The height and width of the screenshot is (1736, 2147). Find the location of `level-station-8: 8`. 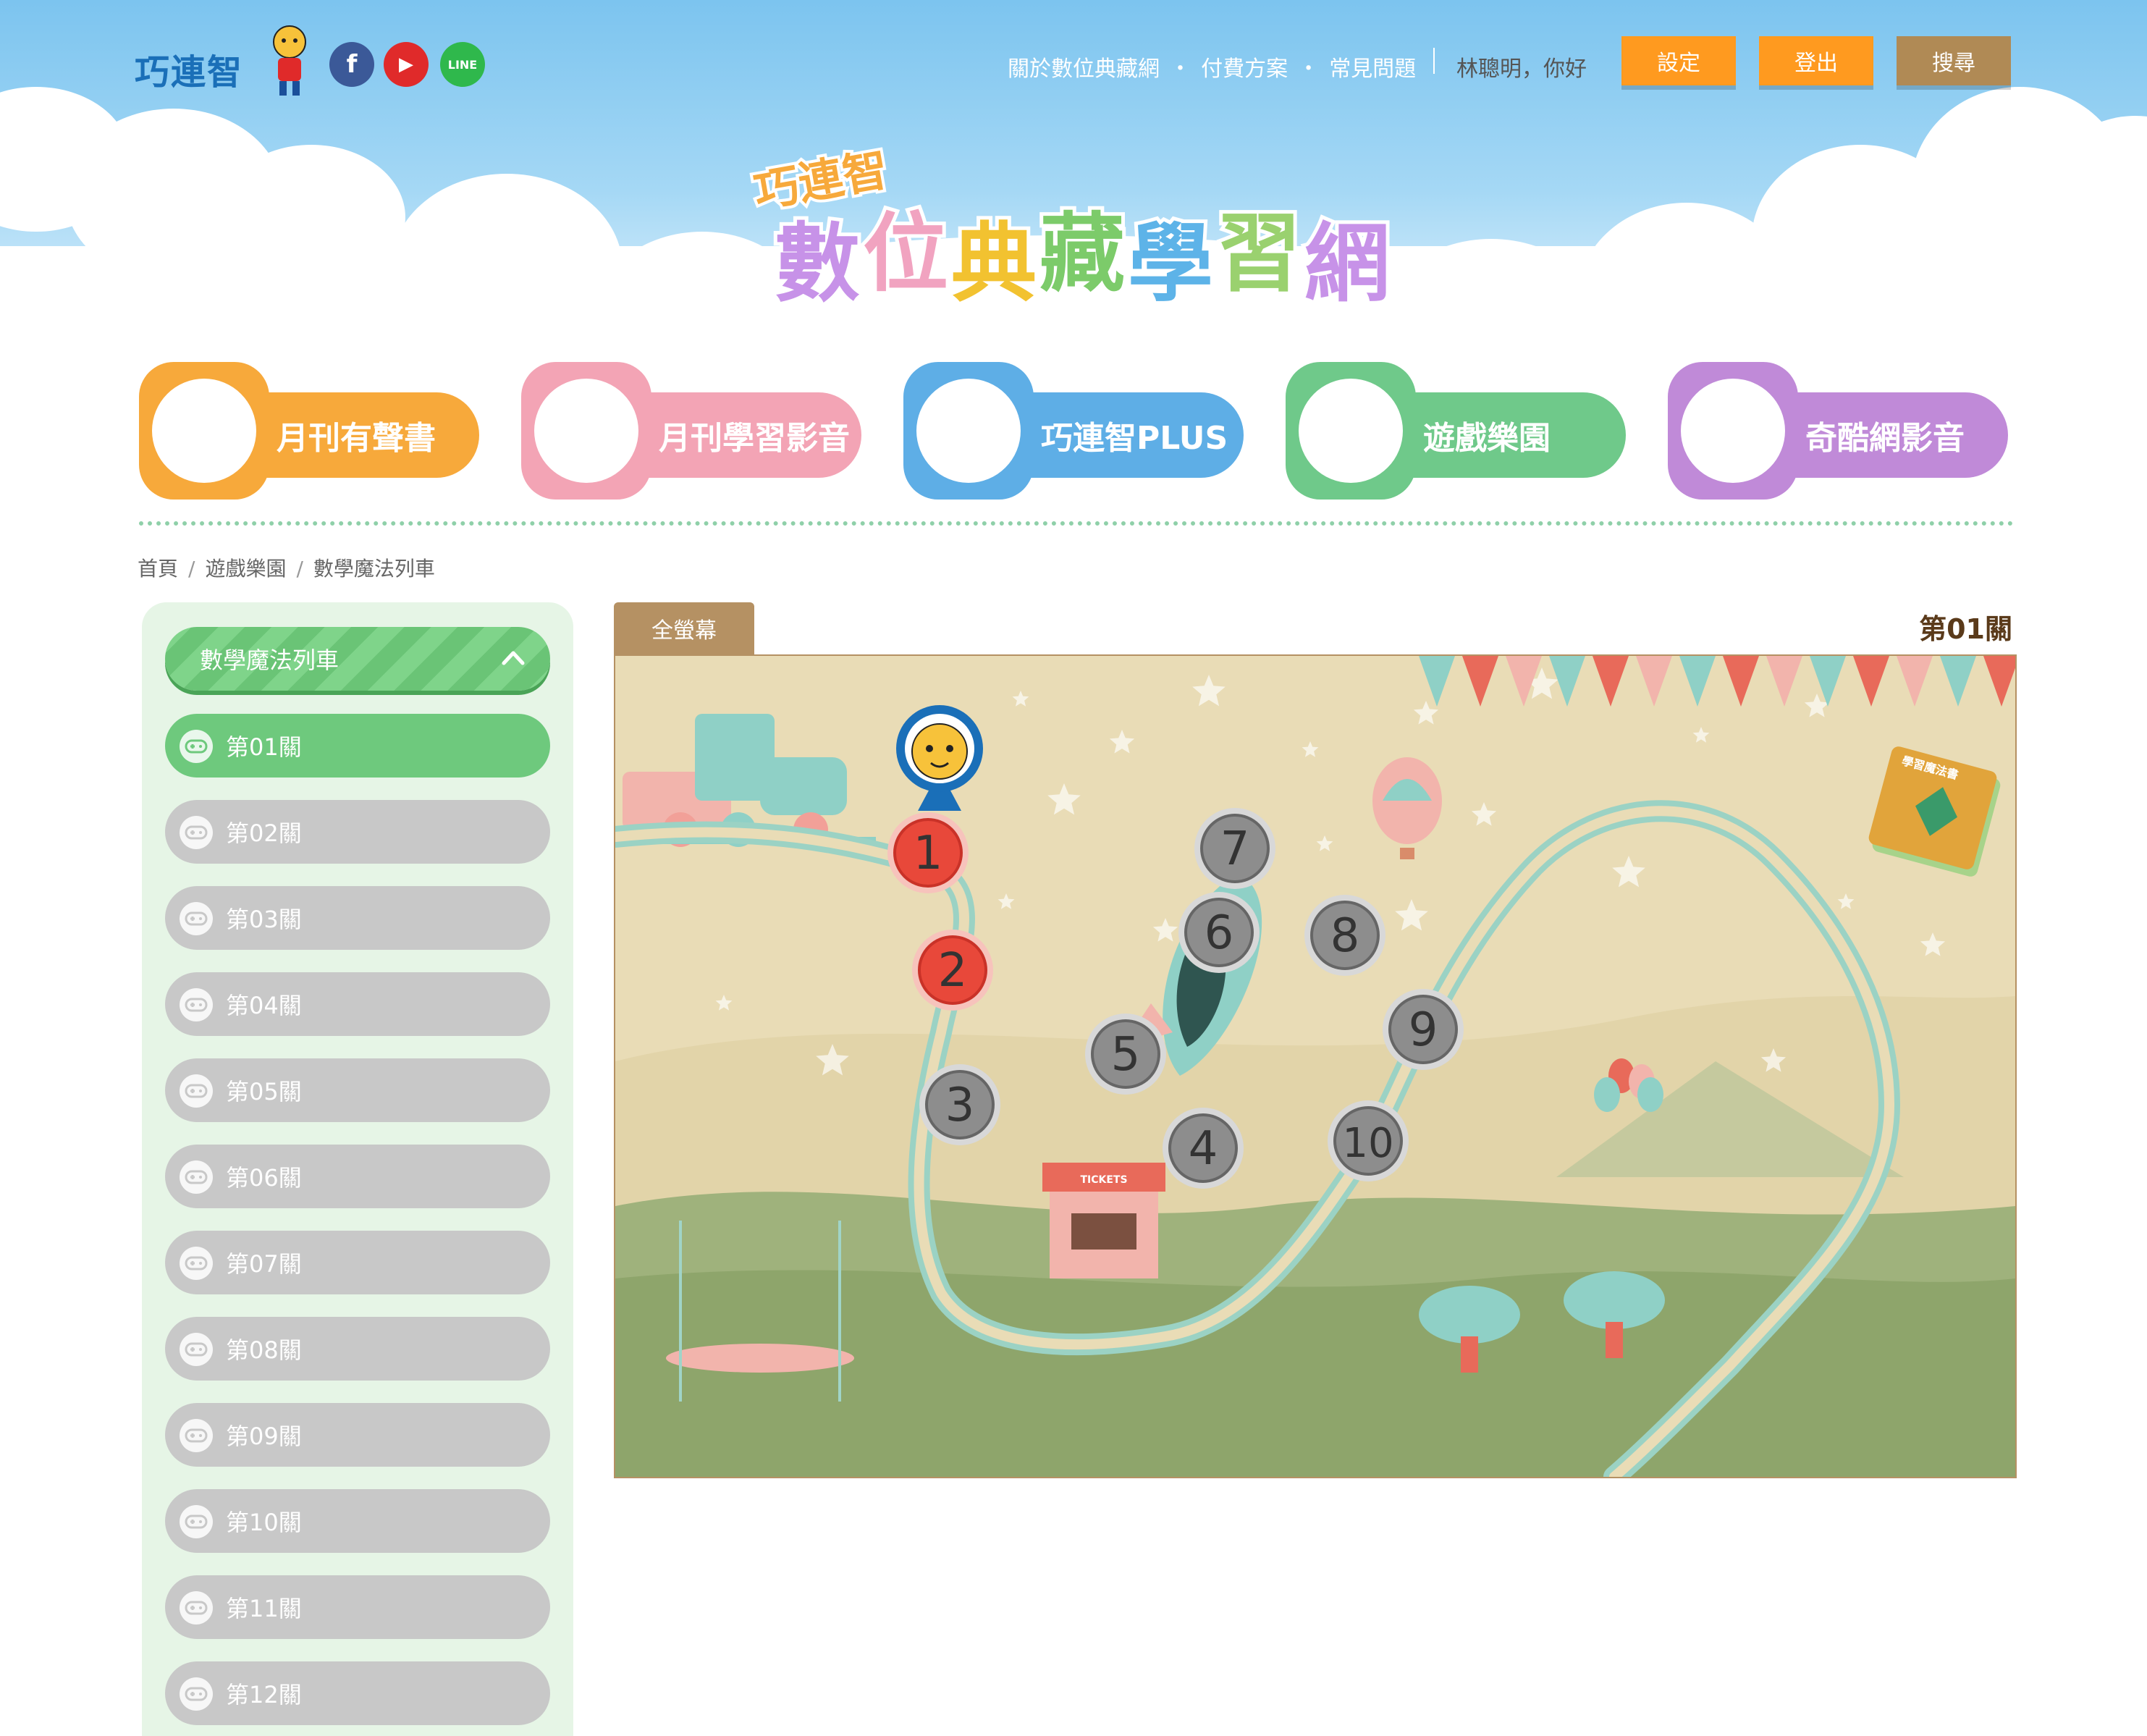

level-station-8: 8 is located at coordinates (1344, 935).